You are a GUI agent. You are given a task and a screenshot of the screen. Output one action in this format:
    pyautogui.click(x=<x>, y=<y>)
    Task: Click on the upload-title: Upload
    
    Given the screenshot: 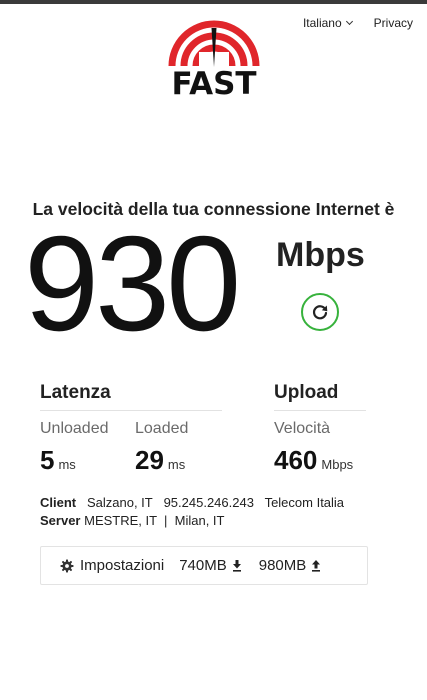 What is the action you would take?
    pyautogui.click(x=306, y=392)
    